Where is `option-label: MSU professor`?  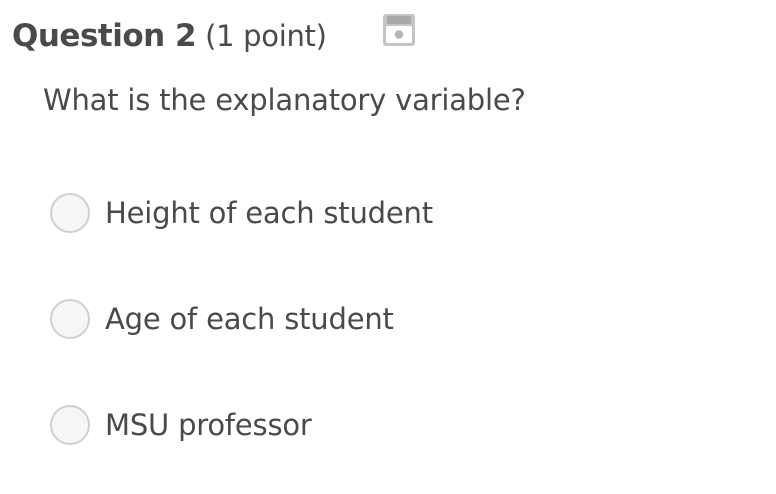
option-label: MSU professor is located at coordinates (208, 425).